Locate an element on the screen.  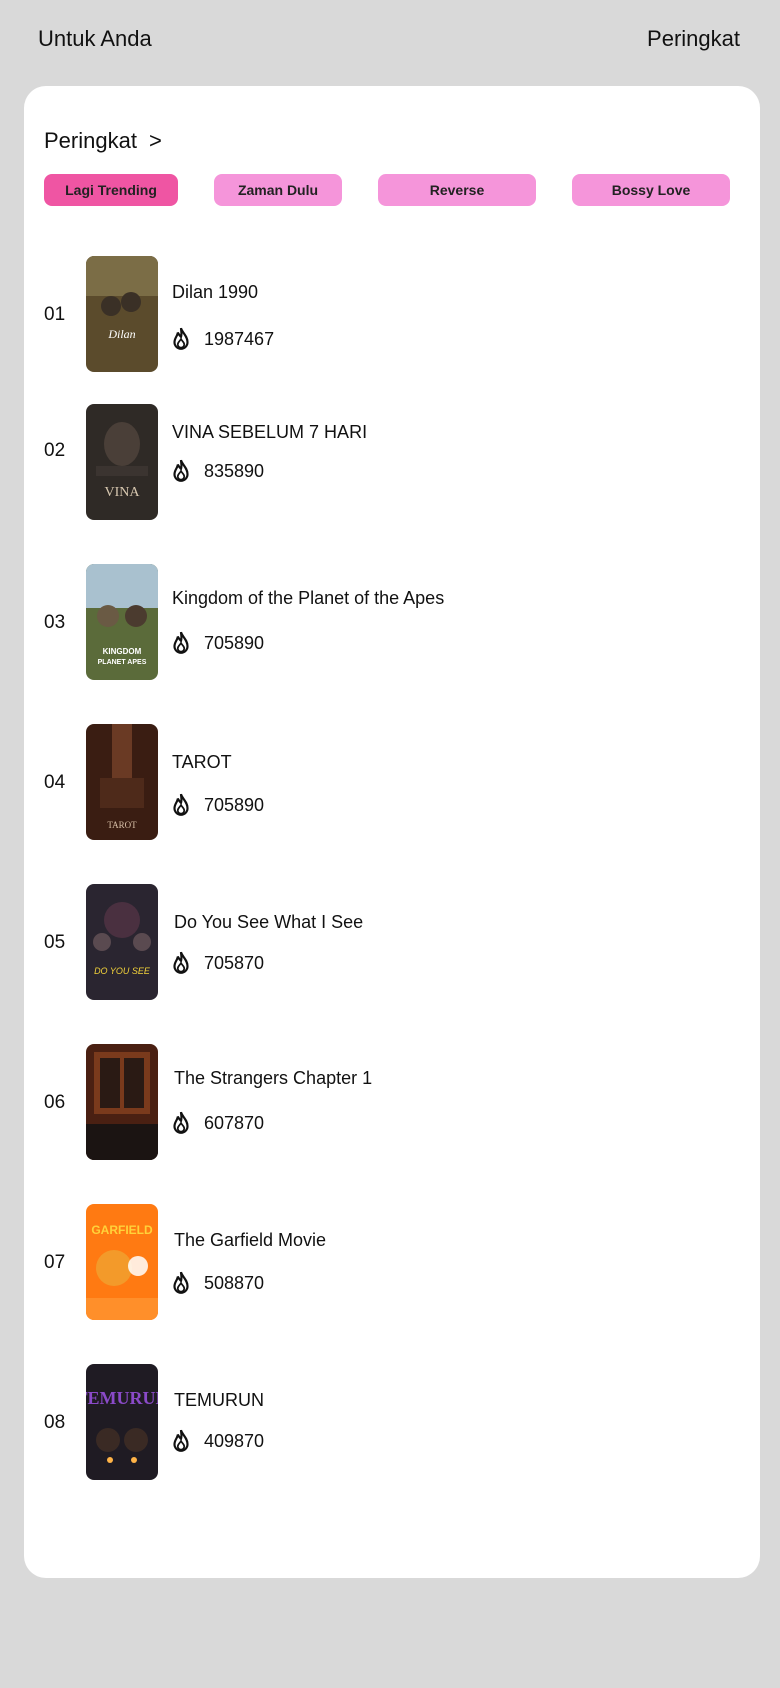
svg-text: DO YOU SEE is located at coordinates (122, 971).